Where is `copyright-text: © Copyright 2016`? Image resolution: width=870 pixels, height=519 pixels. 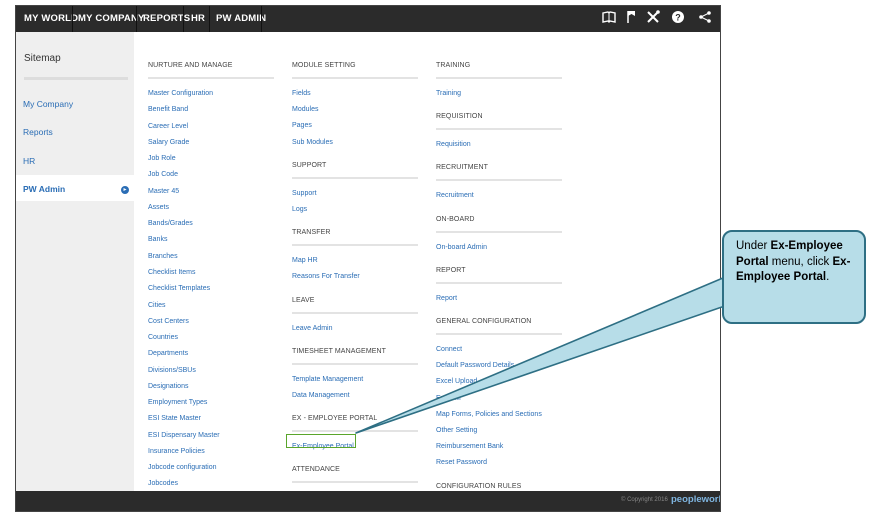 copyright-text: © Copyright 2016 is located at coordinates (644, 500).